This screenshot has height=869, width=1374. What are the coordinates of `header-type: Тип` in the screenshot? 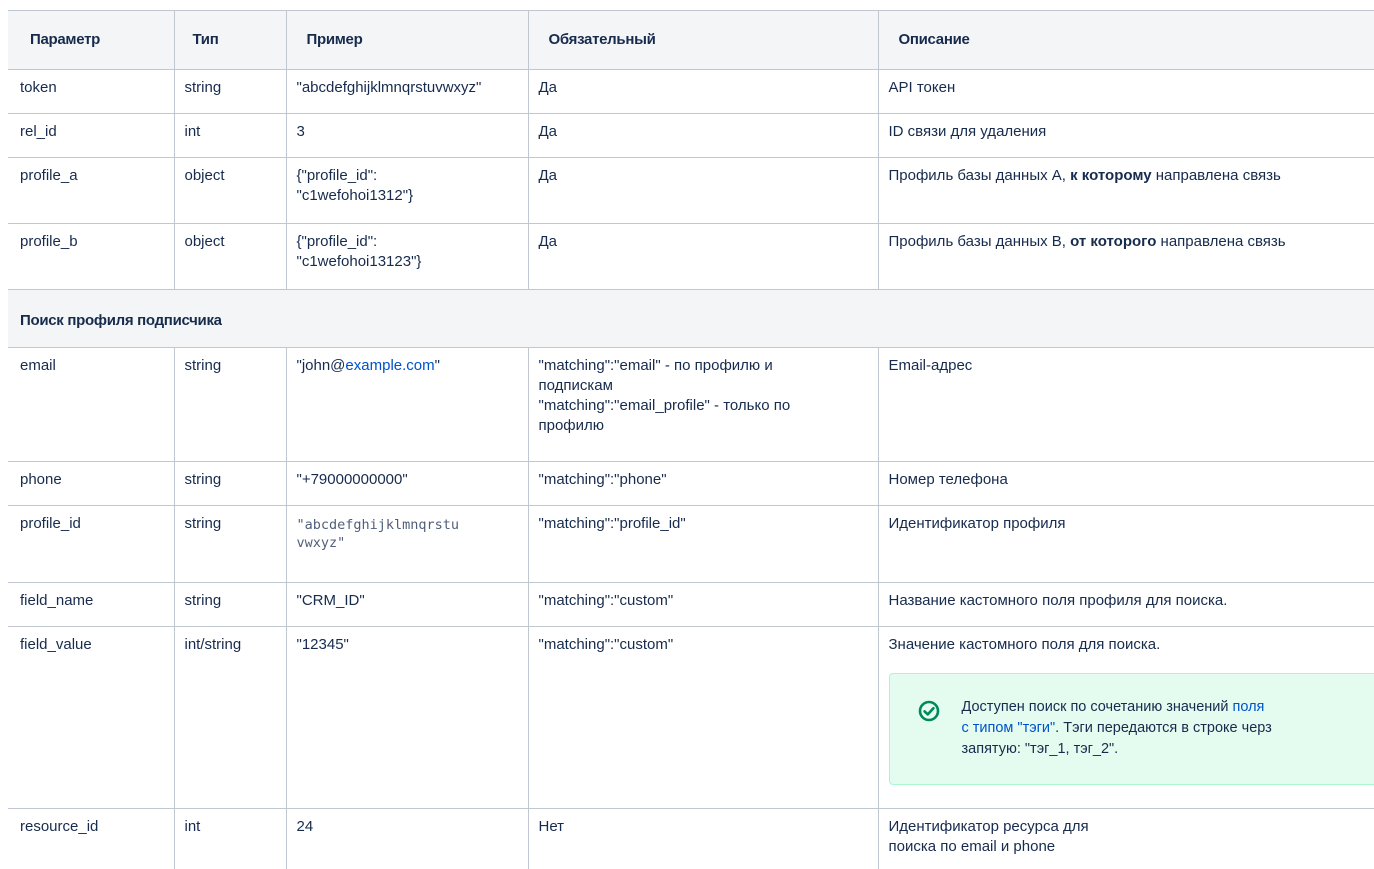 It's located at (230, 40).